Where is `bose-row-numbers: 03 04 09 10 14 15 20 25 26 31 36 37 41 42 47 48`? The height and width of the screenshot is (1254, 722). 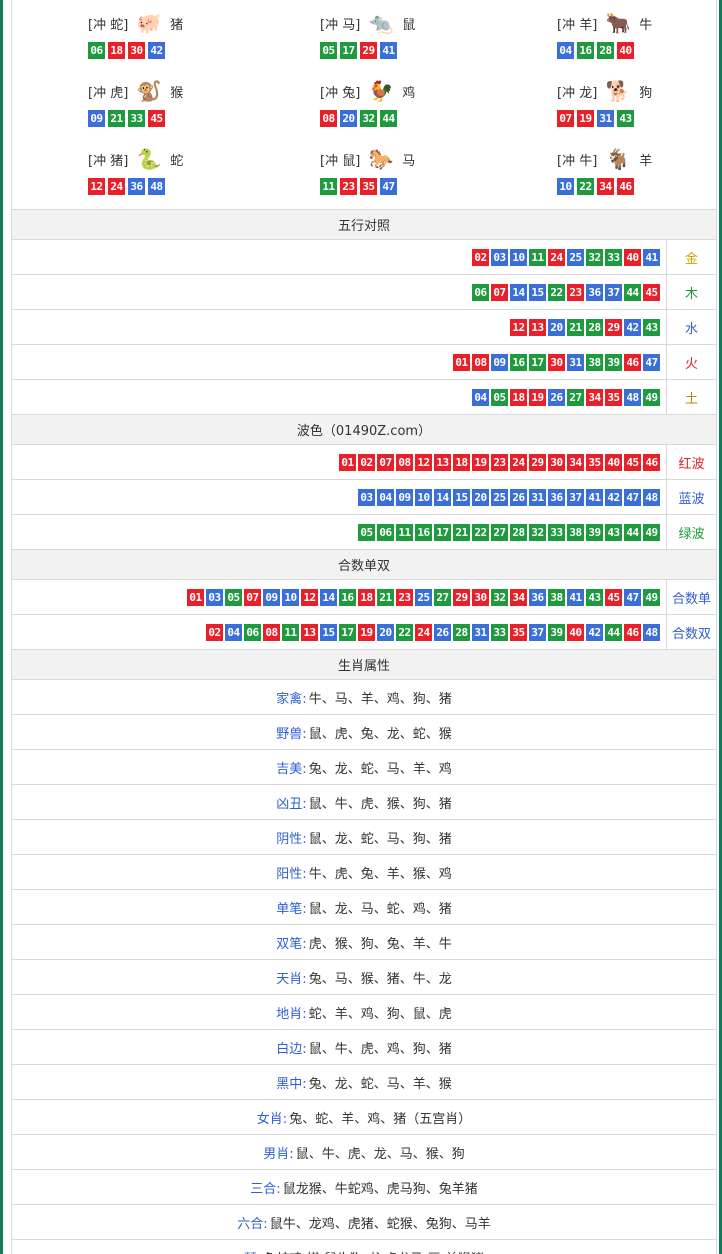 bose-row-numbers: 03 04 09 10 14 15 20 25 26 31 36 37 41 42 47 48 is located at coordinates (339, 497).